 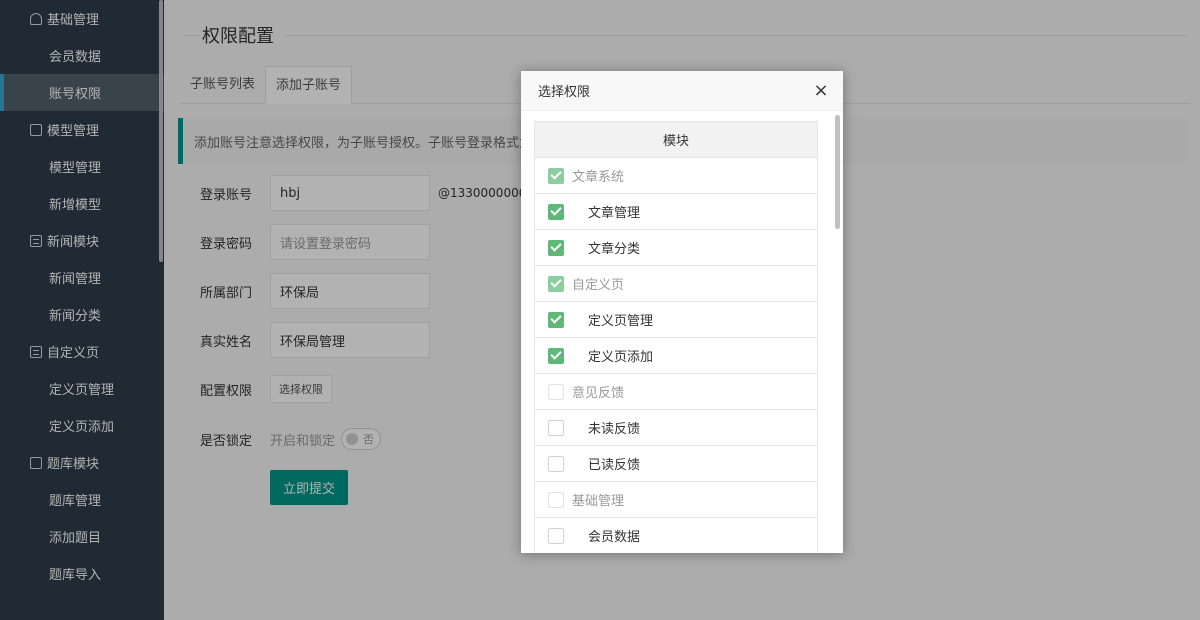 What do you see at coordinates (676, 320) in the screenshot?
I see `permission-row: 定义页管理` at bounding box center [676, 320].